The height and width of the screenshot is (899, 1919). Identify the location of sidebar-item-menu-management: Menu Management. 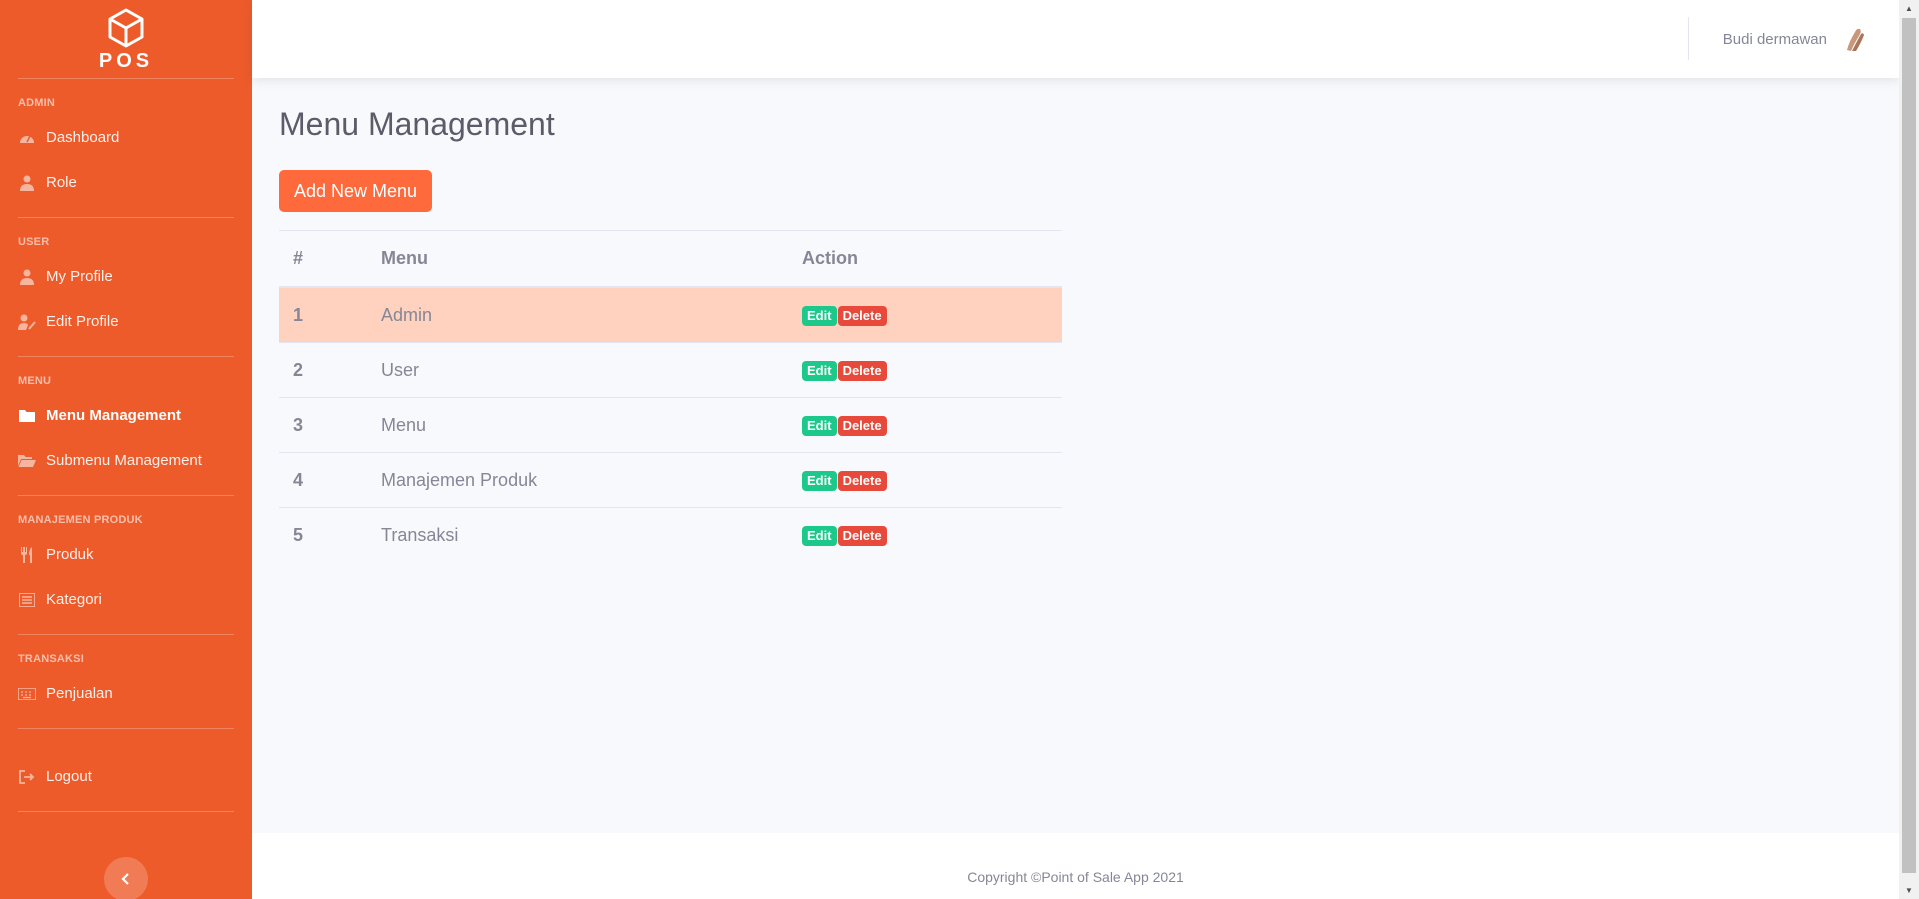
(126, 415).